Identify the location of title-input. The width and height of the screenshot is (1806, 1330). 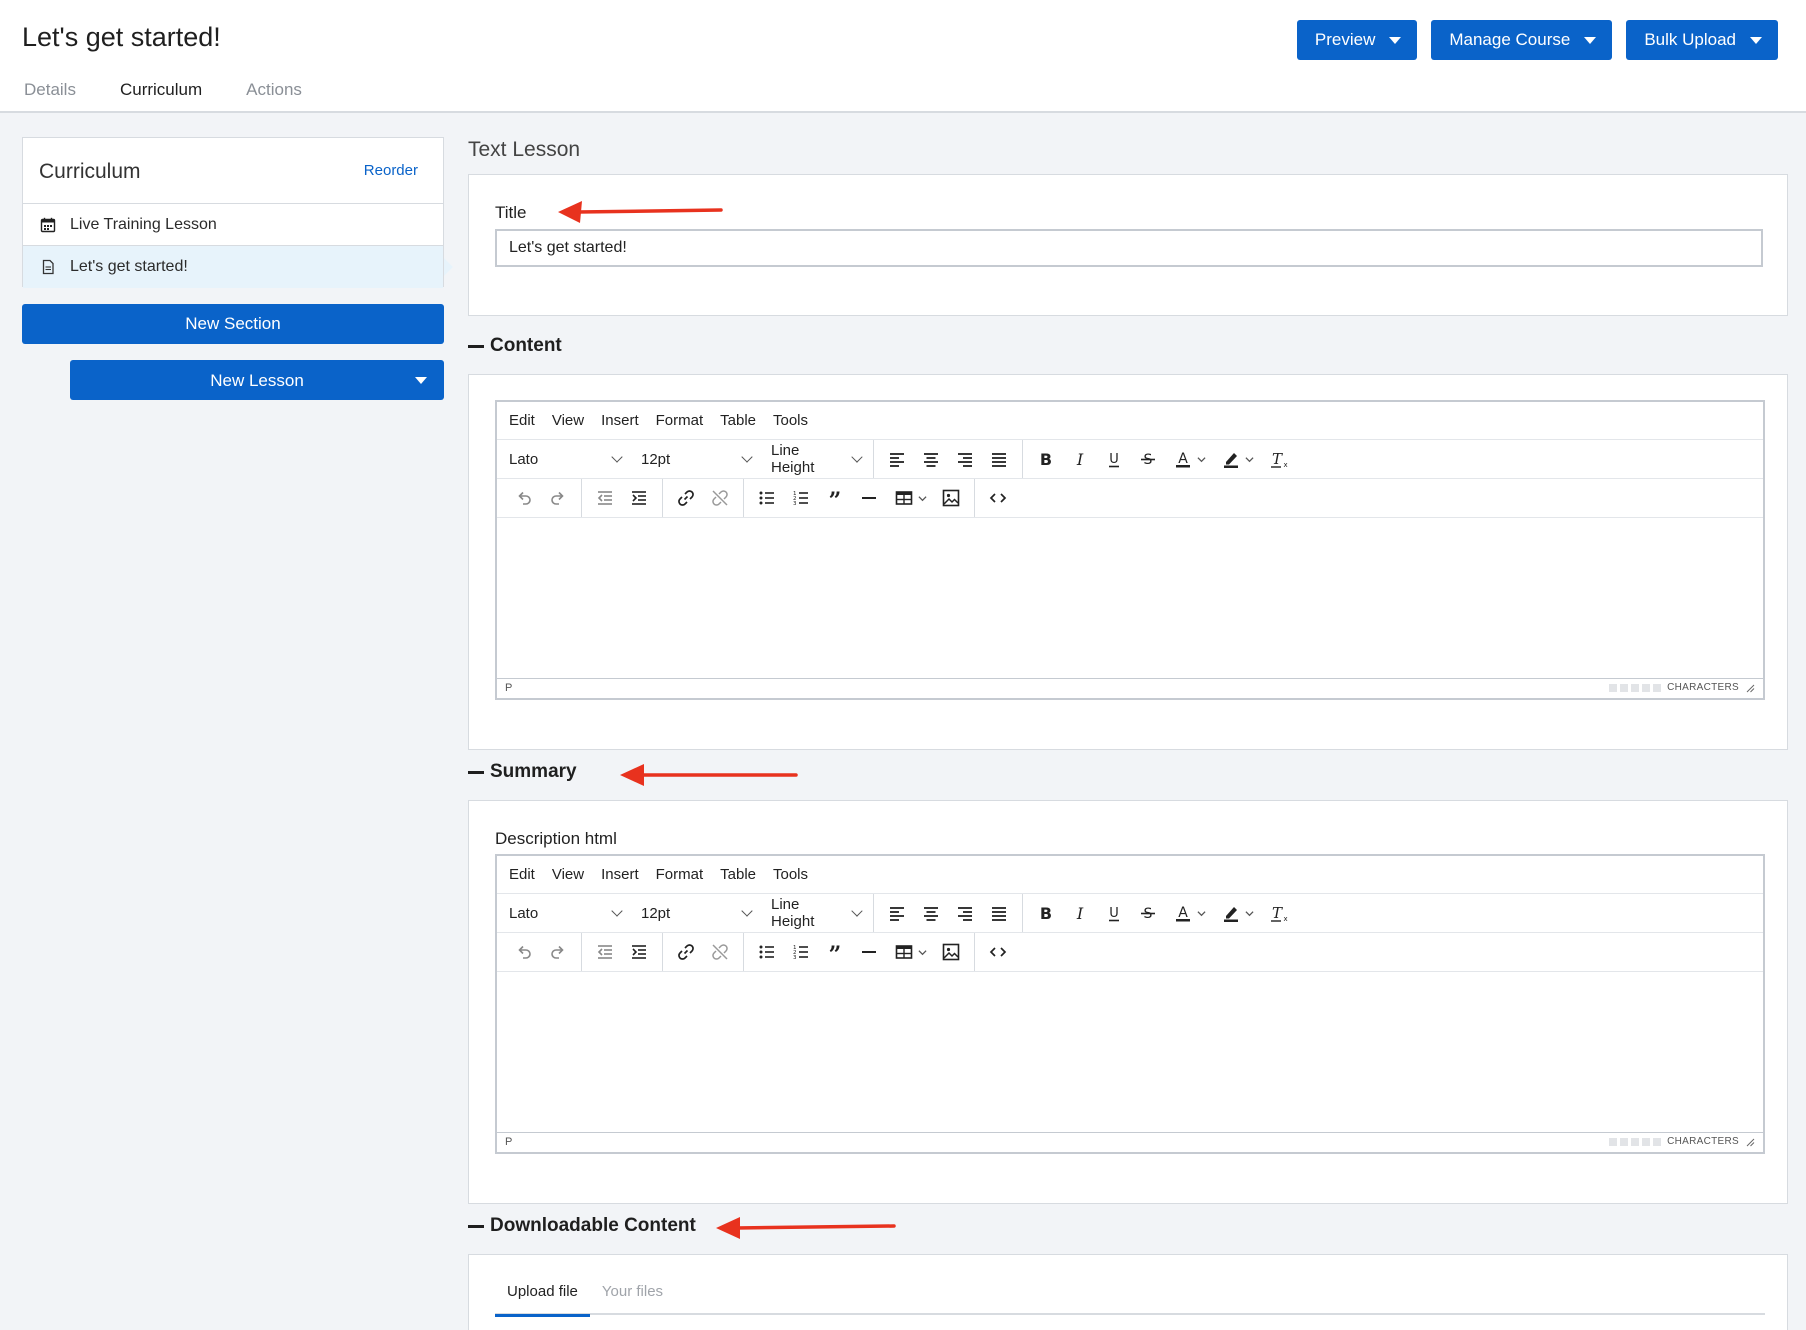
(1129, 248).